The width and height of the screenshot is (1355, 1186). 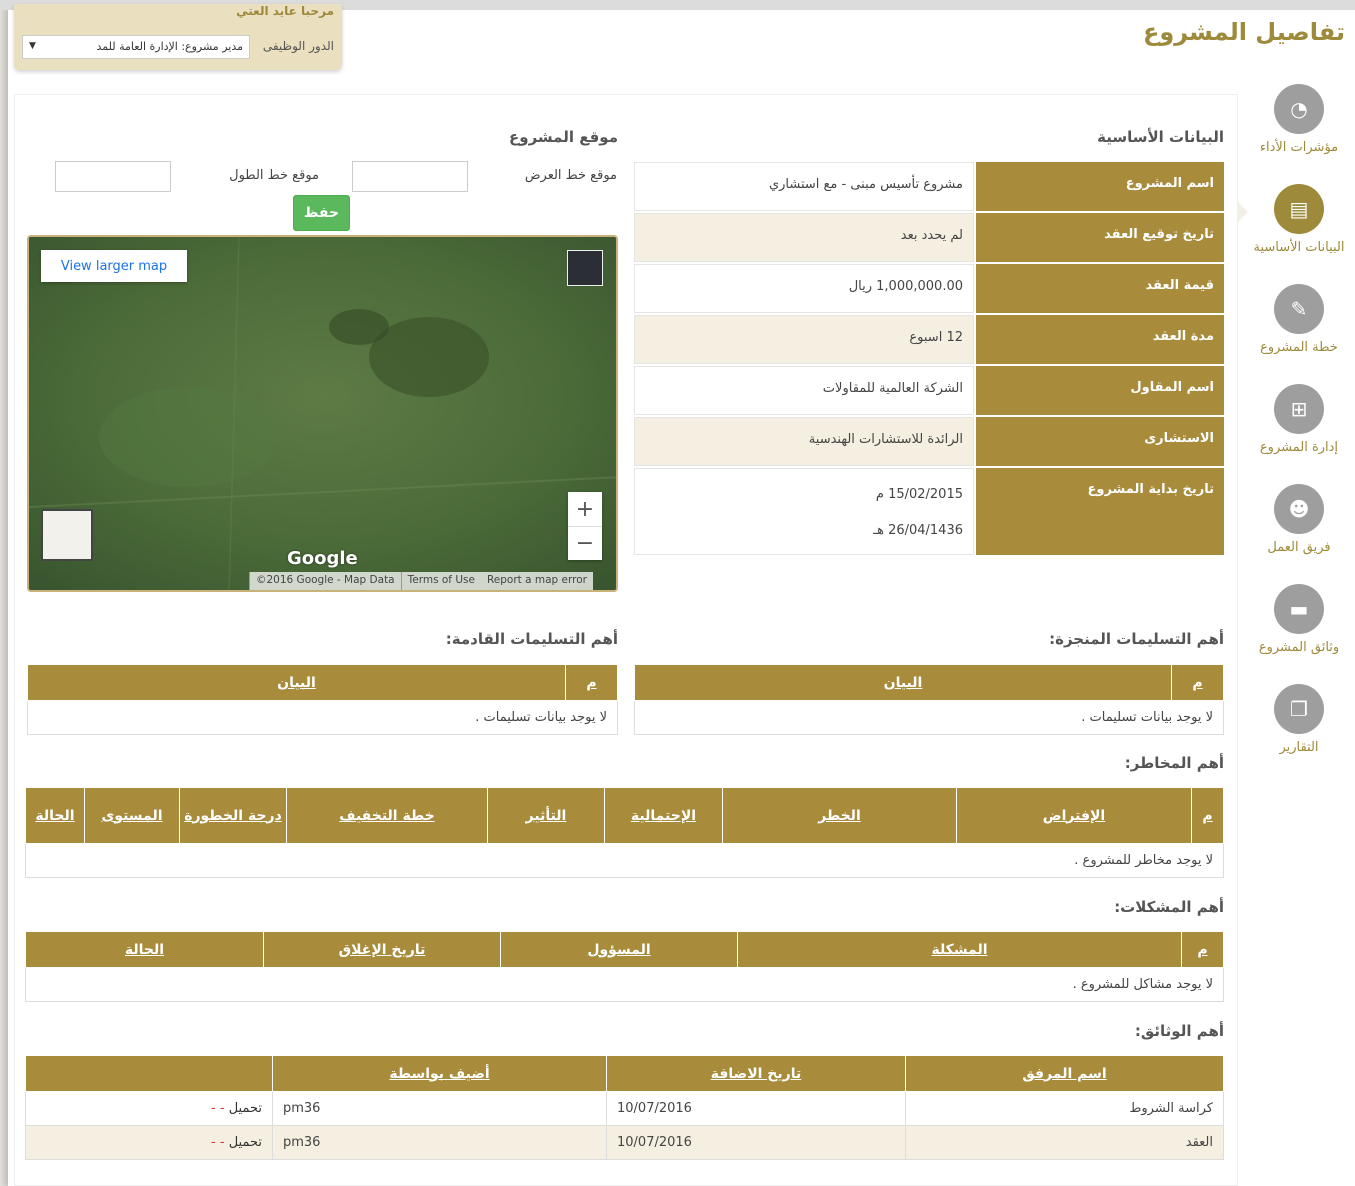 I want to click on map-copyright: ©2016 Google - Map Data, so click(x=325, y=581).